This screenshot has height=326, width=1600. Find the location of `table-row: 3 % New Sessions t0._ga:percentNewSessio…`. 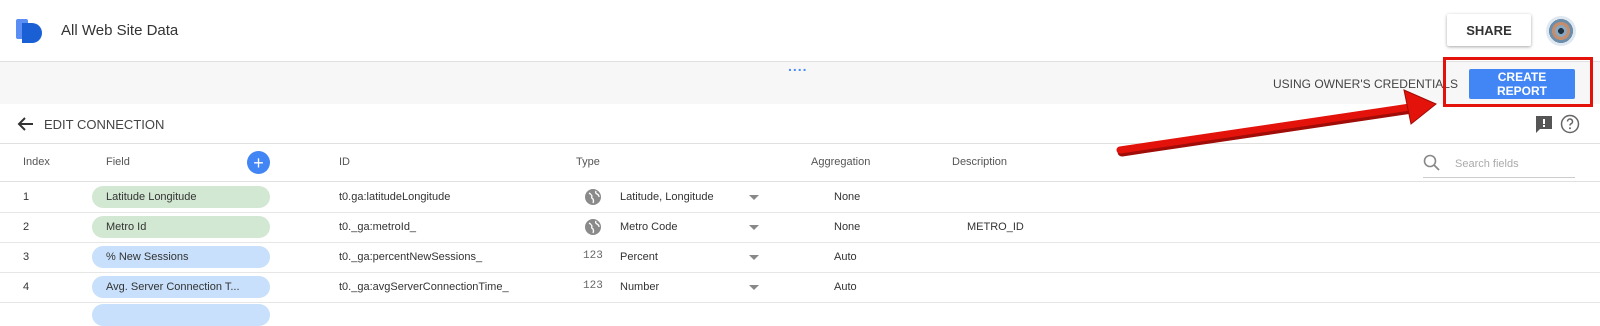

table-row: 3 % New Sessions t0._ga:percentNewSessio… is located at coordinates (800, 257).